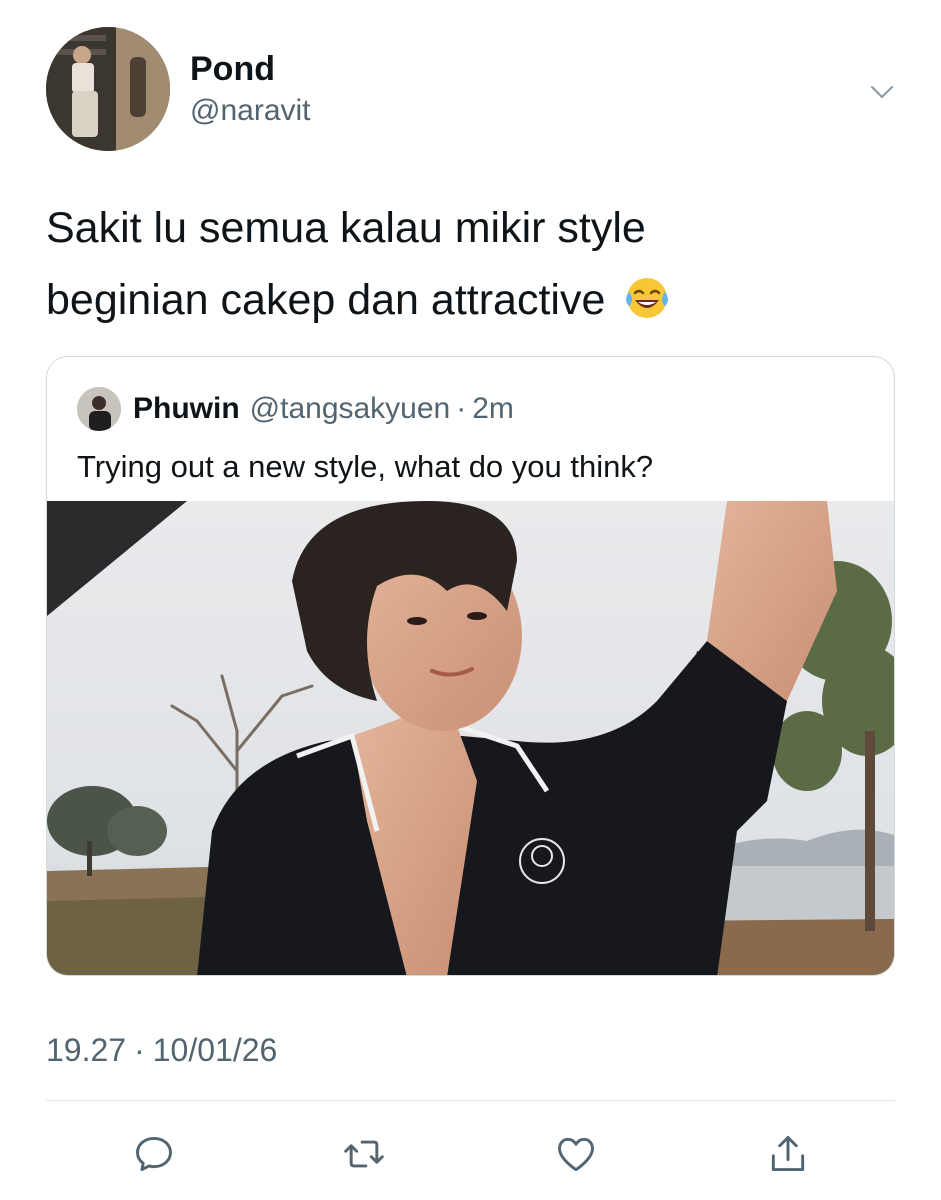 The width and height of the screenshot is (941, 1200). I want to click on tweet-text-line-1: Sakit lu semua kalau mikir style, so click(346, 228).